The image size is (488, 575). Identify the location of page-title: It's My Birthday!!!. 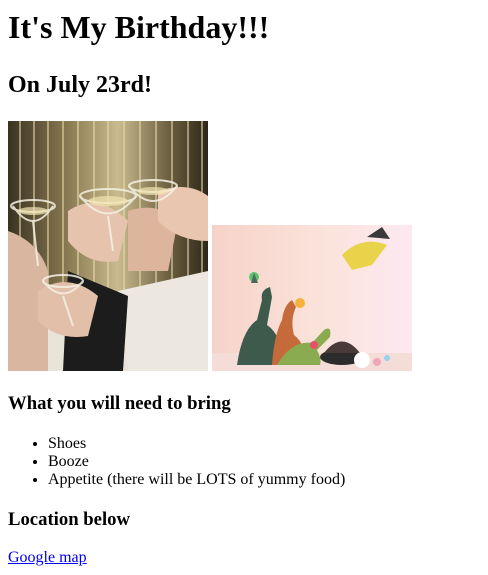
(139, 27).